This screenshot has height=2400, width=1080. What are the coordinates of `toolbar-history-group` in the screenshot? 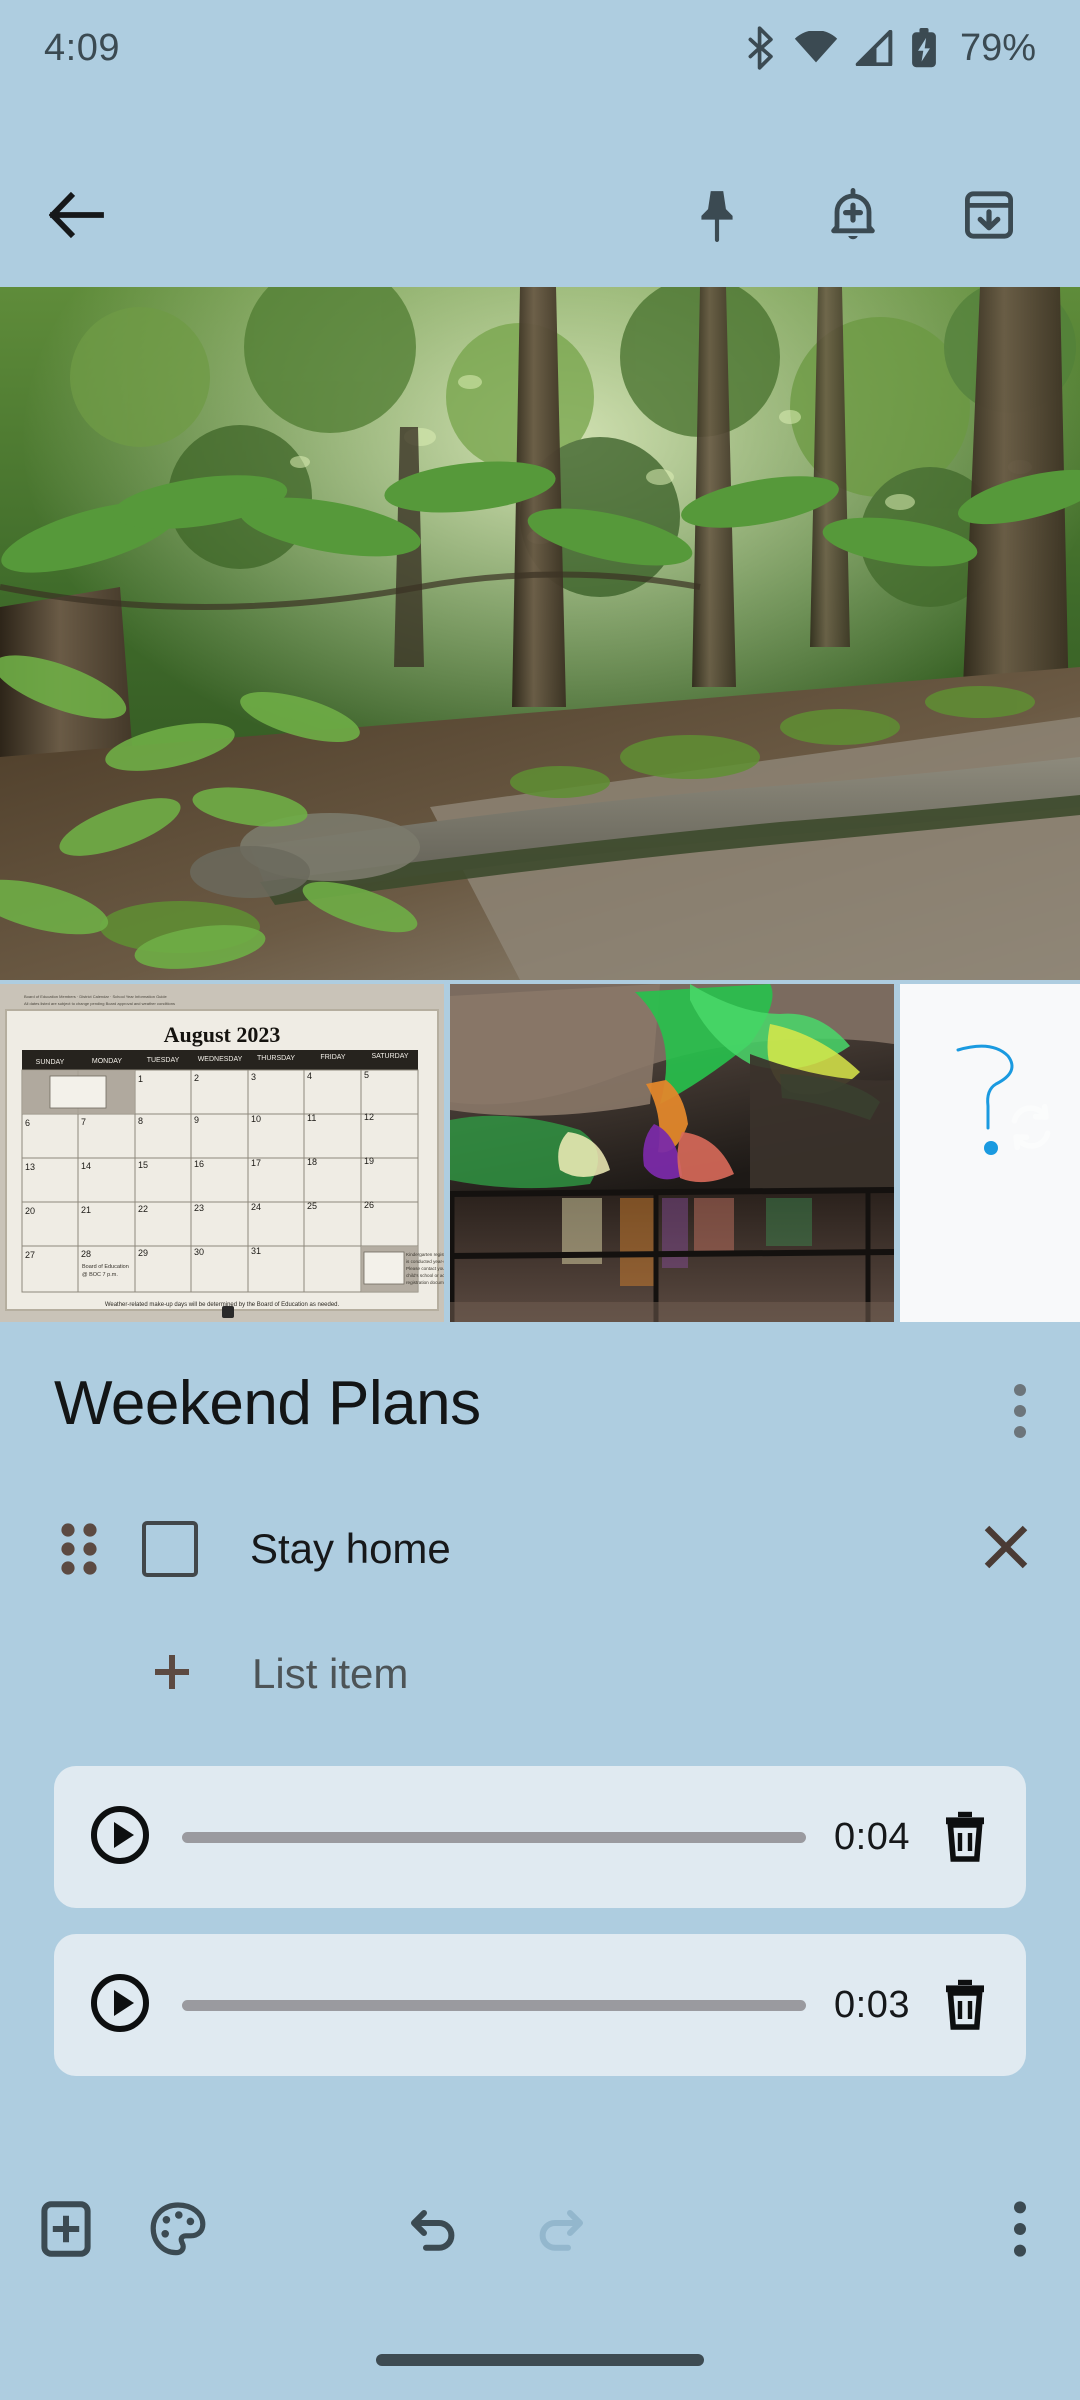 It's located at (497, 2231).